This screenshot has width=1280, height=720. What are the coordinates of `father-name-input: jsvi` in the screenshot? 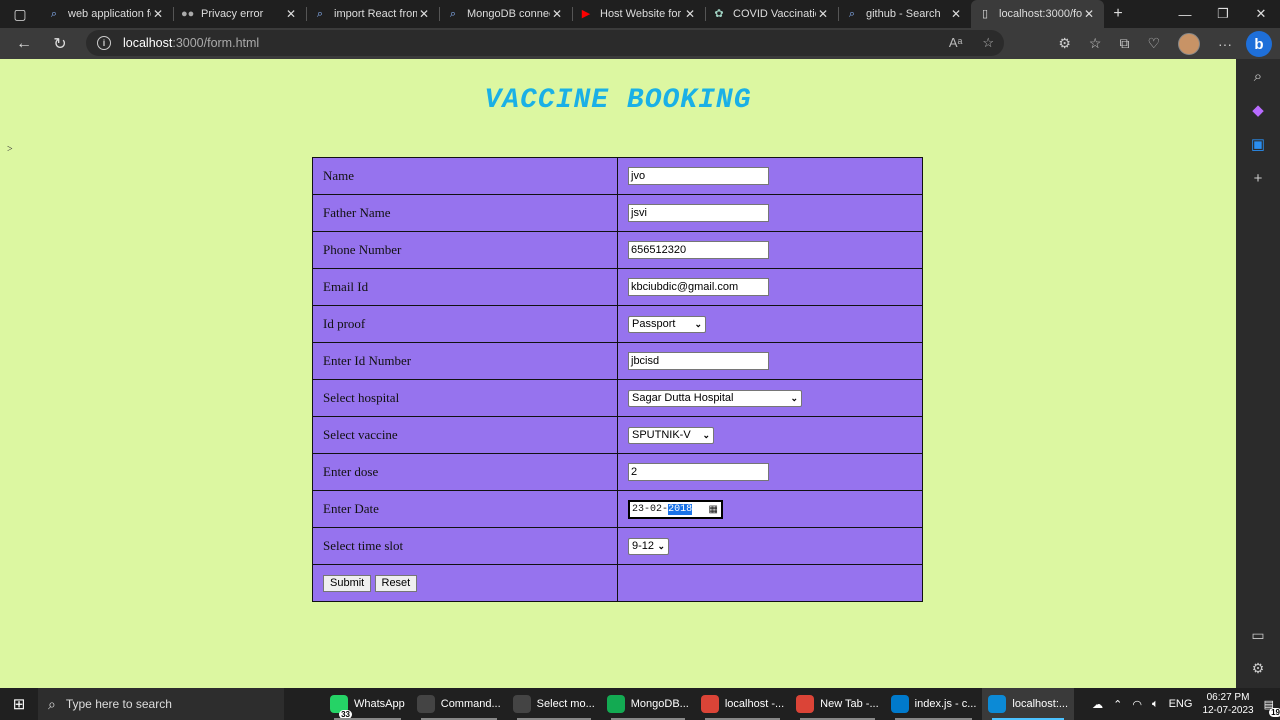 It's located at (698, 213).